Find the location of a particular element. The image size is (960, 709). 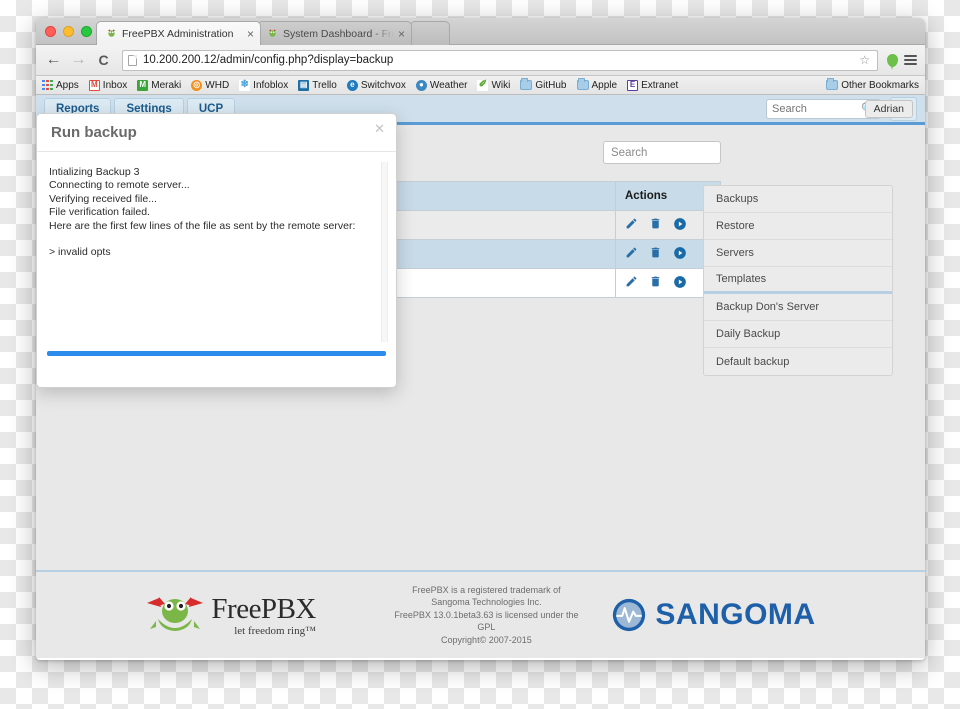

wiki-icon: ✐ is located at coordinates (483, 85).